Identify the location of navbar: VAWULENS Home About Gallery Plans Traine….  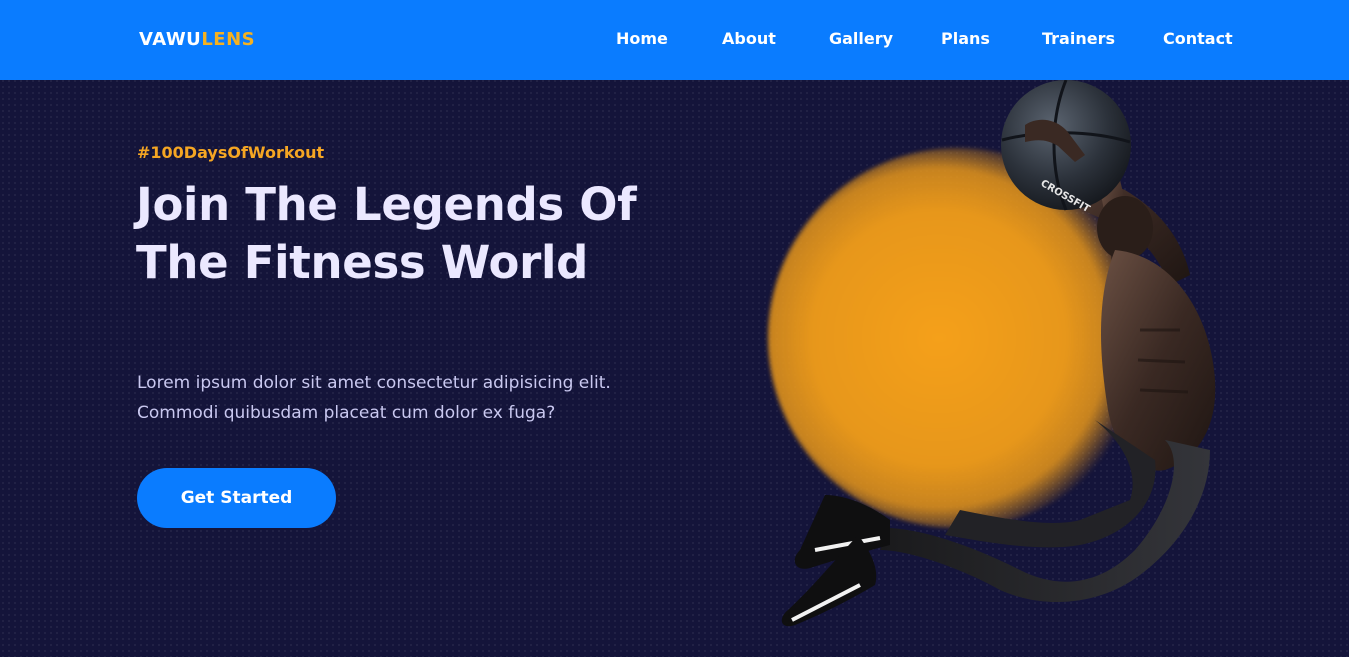
(674, 40).